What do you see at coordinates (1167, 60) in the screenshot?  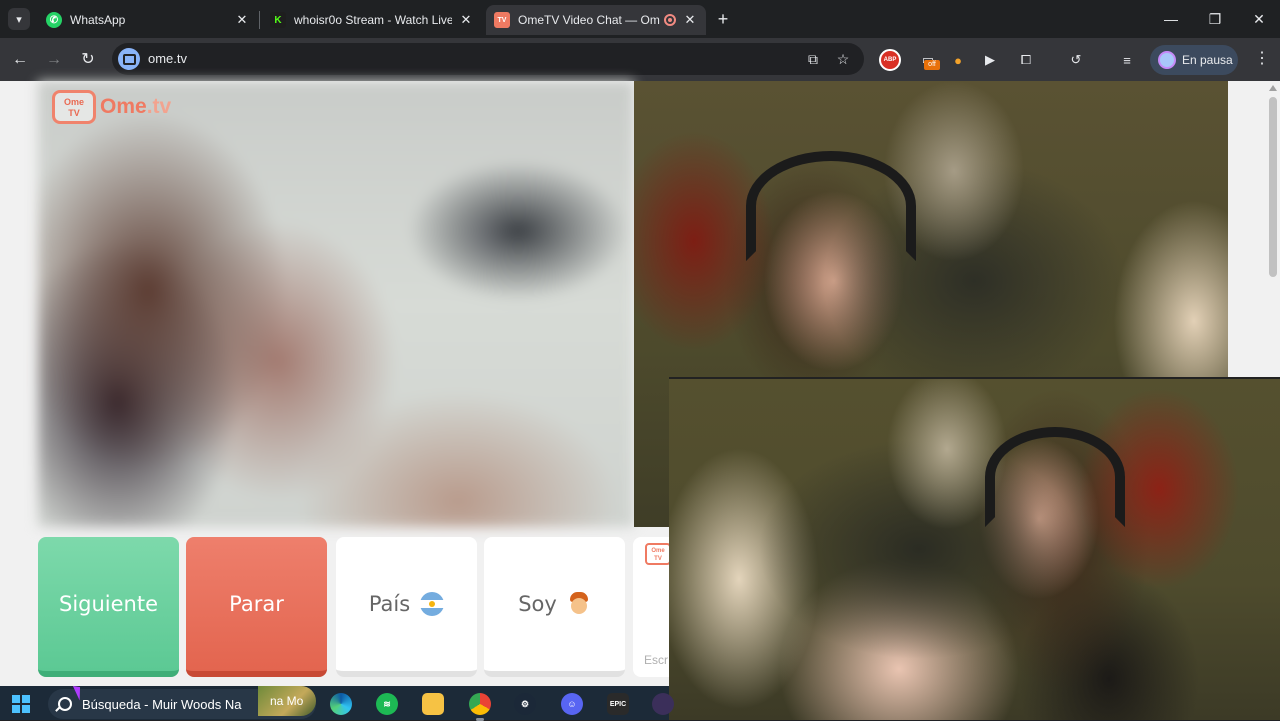 I see `profile-avatar-icon` at bounding box center [1167, 60].